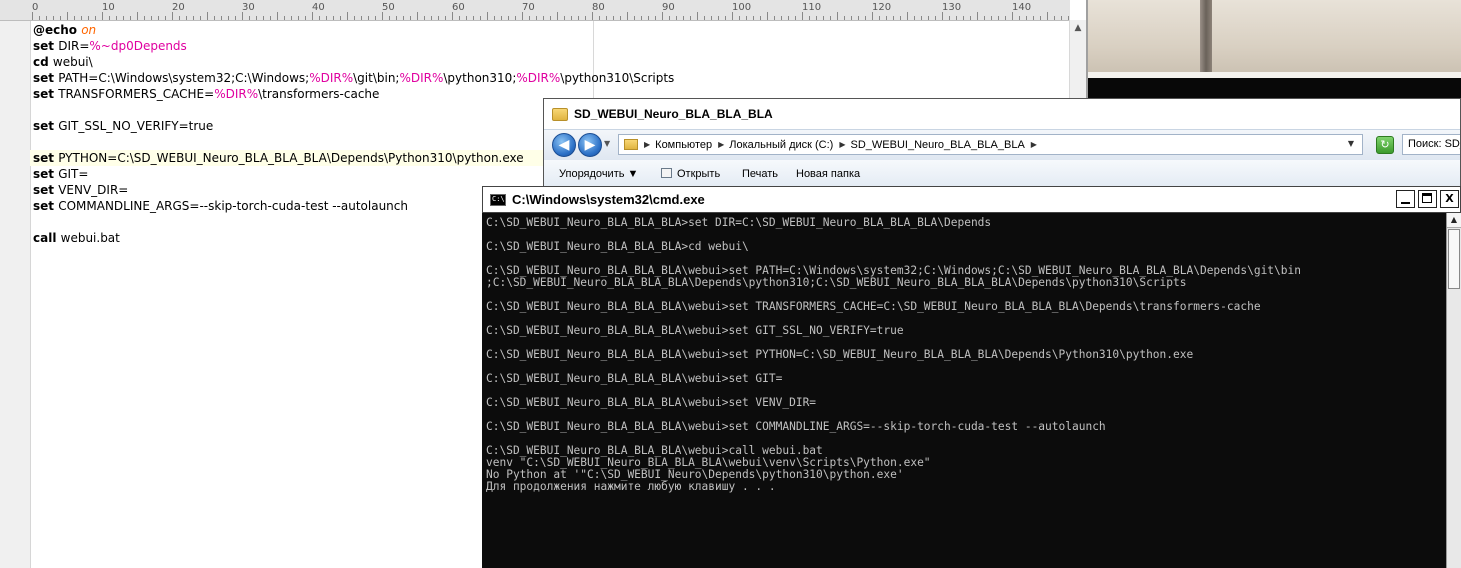 This screenshot has height=568, width=1461. What do you see at coordinates (812, 7) in the screenshot?
I see `ruler-label: 110` at bounding box center [812, 7].